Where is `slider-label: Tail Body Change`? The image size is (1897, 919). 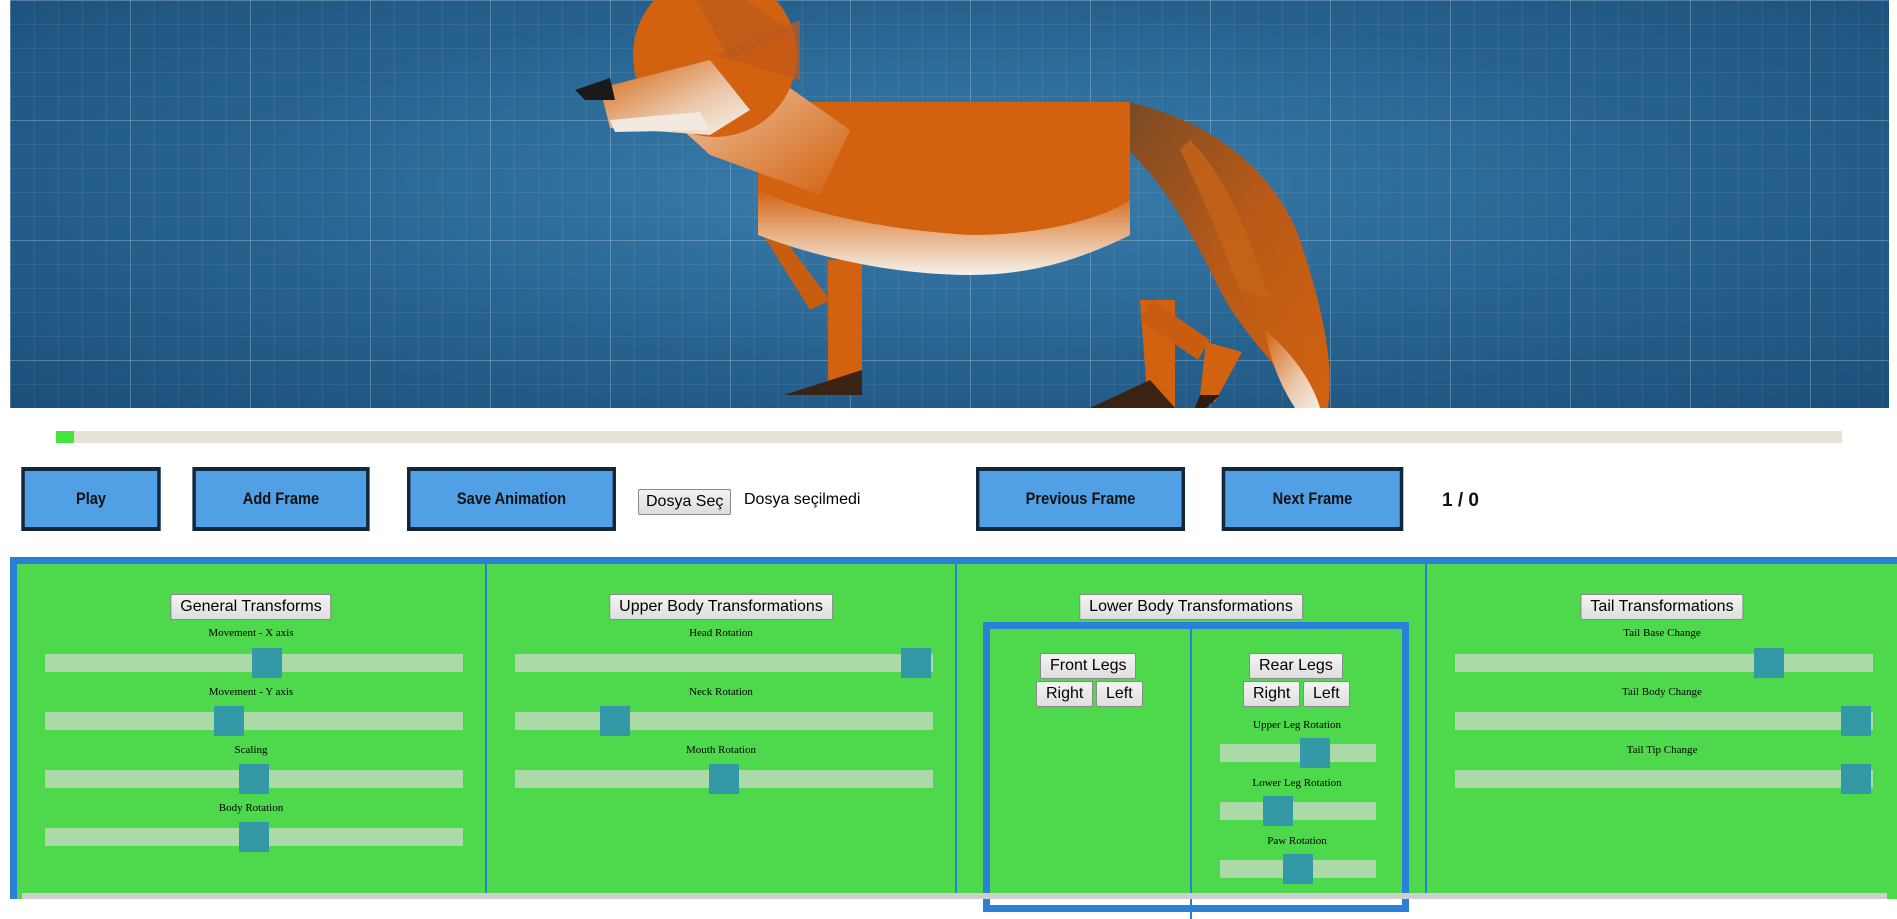
slider-label: Tail Body Change is located at coordinates (1662, 692).